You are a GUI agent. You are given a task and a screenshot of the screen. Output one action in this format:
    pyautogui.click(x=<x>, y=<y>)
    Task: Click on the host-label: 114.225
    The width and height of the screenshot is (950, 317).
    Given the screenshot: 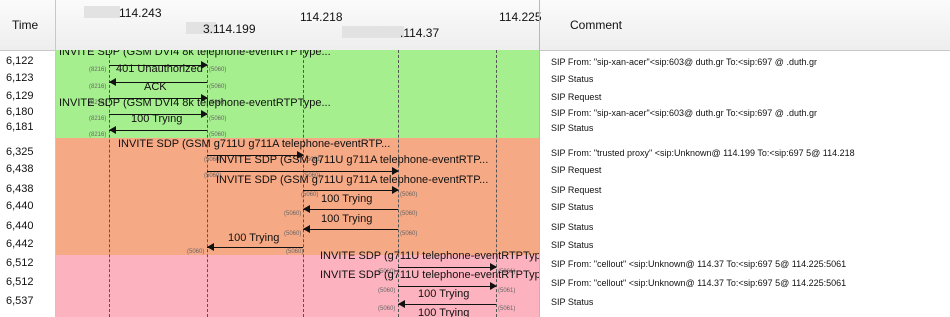 What is the action you would take?
    pyautogui.click(x=520, y=17)
    